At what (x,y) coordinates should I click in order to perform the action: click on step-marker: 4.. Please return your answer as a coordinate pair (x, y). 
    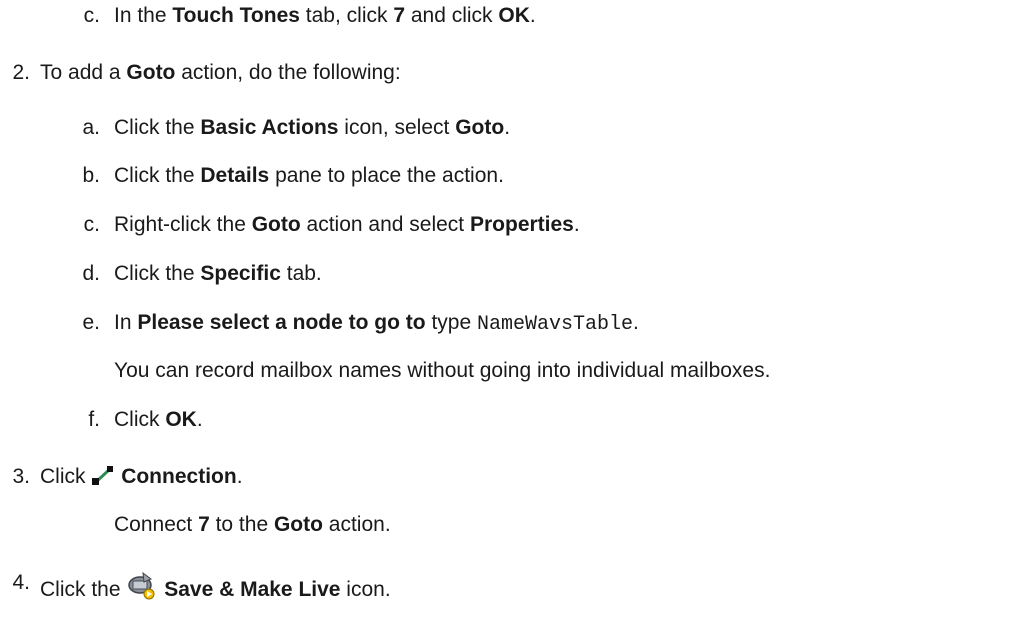
    Looking at the image, I should click on (21, 582).